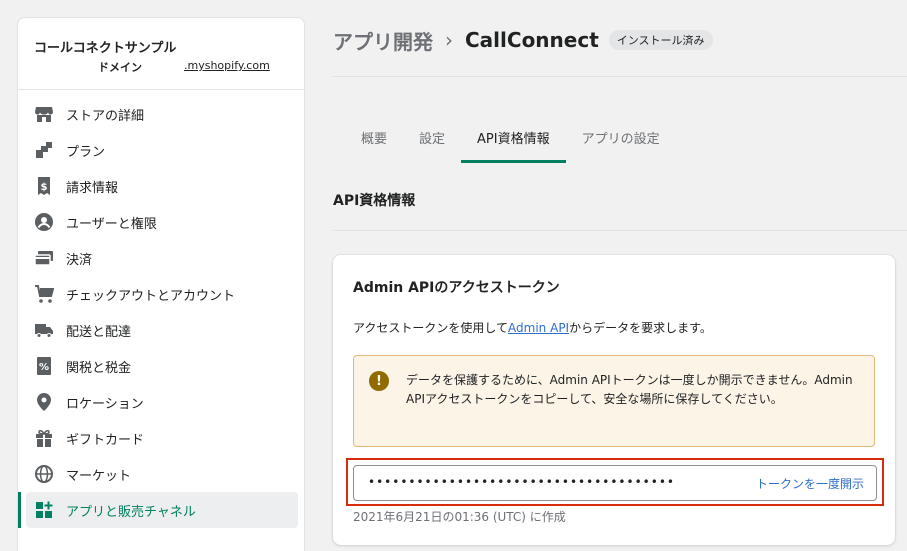 This screenshot has height=551, width=907. I want to click on breadcrumb-app-development: アプリ開発, so click(383, 40).